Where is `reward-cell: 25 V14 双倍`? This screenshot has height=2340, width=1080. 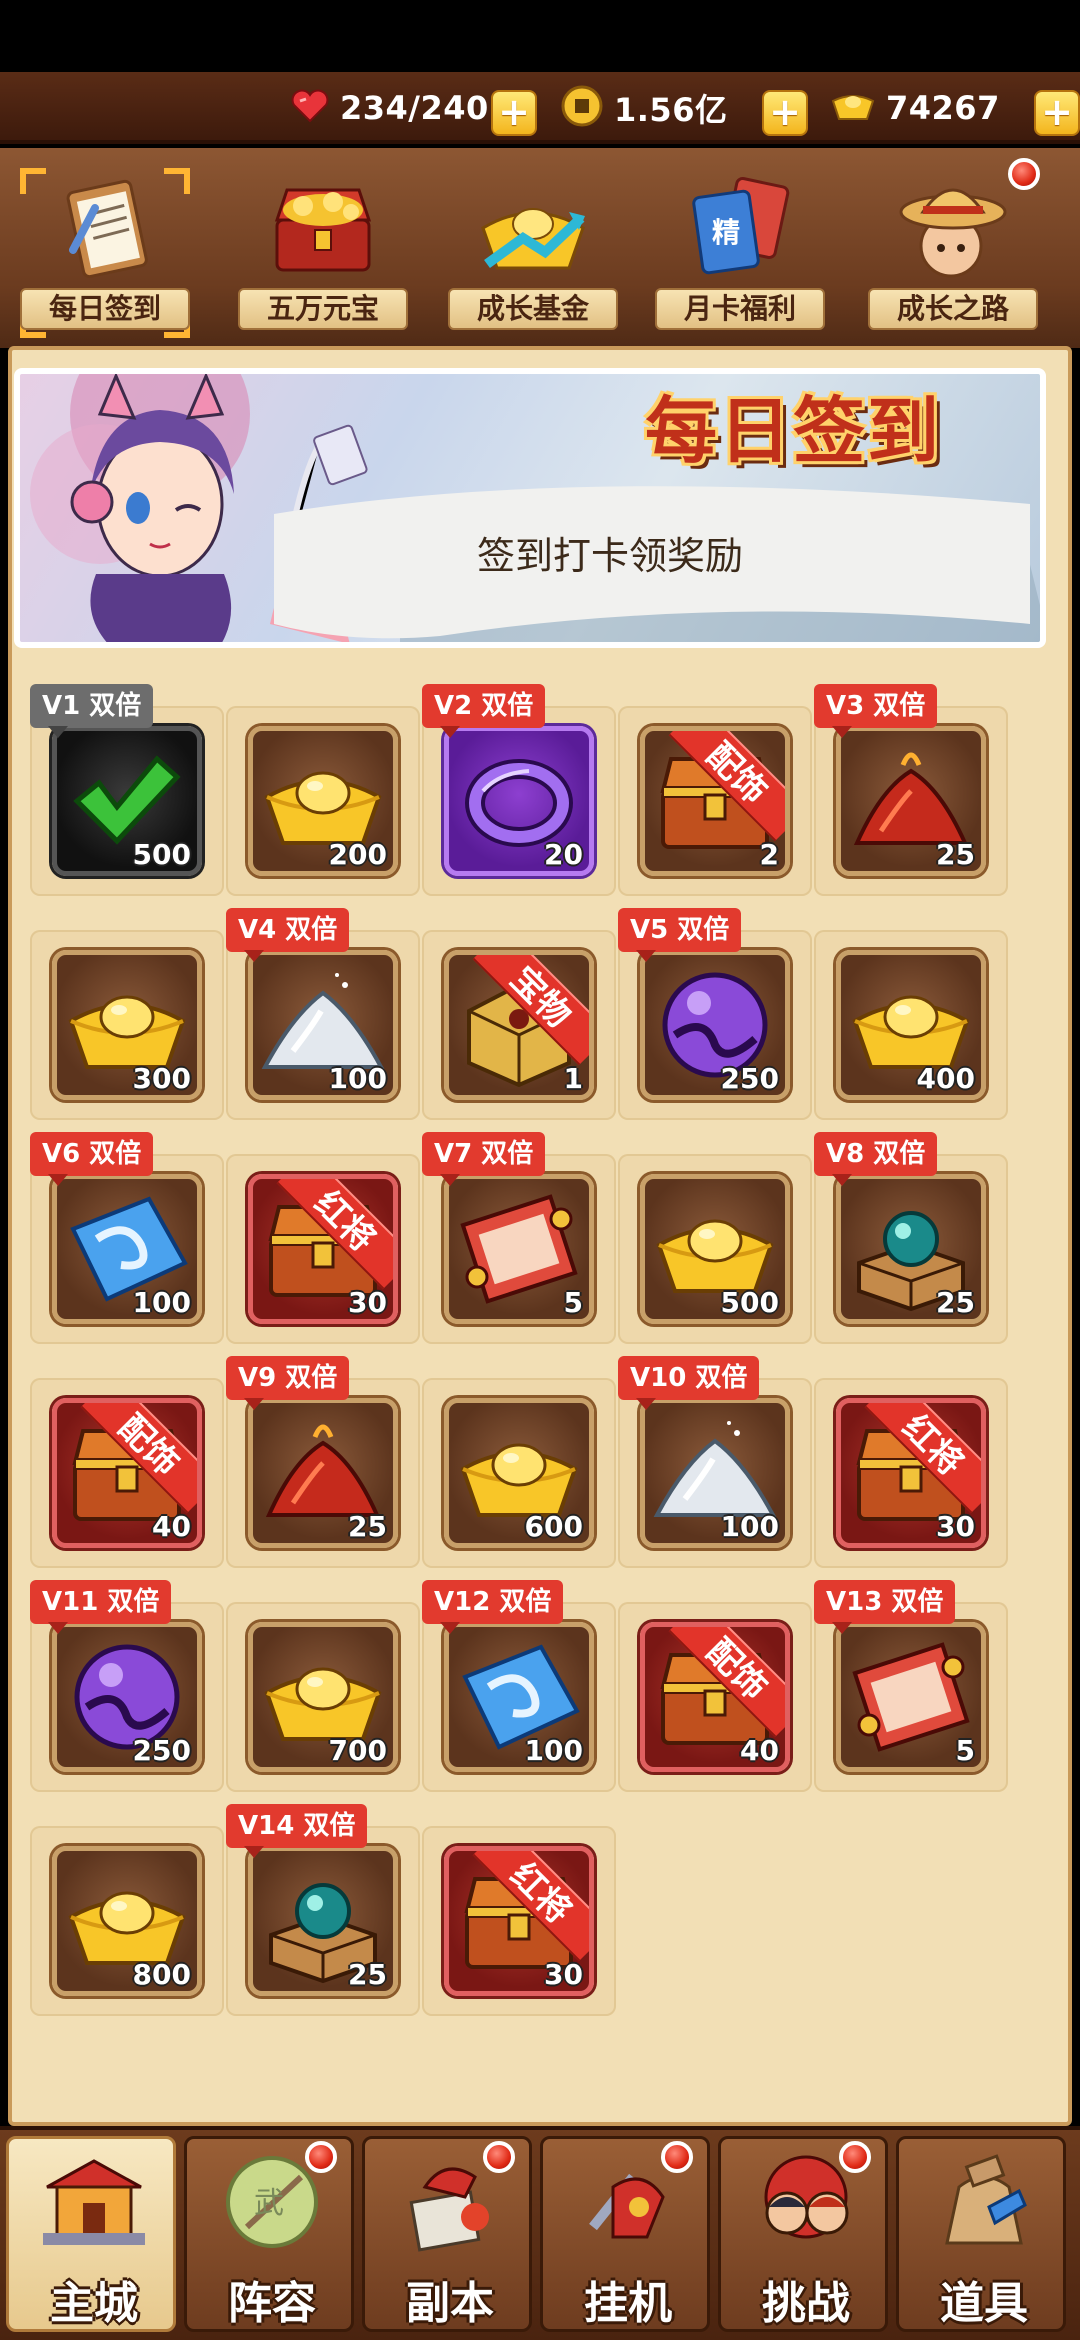
reward-cell: 25 V14 双倍 is located at coordinates (323, 1910).